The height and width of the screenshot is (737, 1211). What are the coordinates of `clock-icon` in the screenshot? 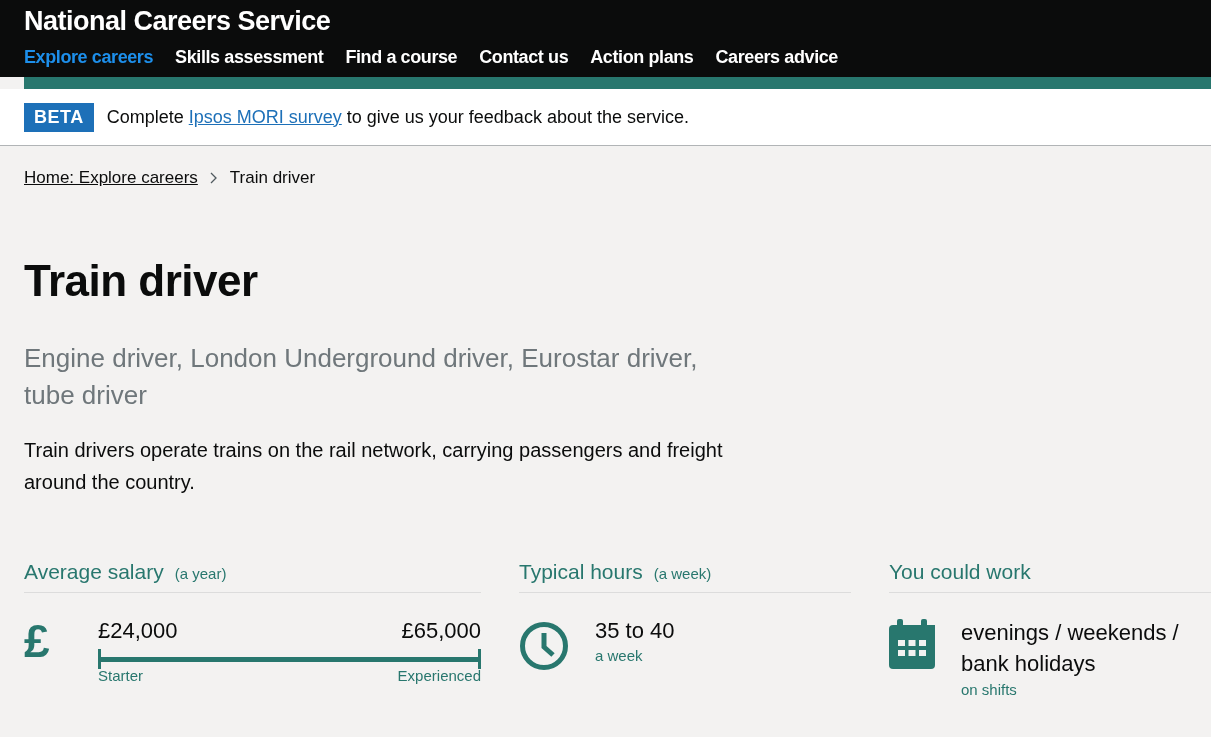 It's located at (544, 646).